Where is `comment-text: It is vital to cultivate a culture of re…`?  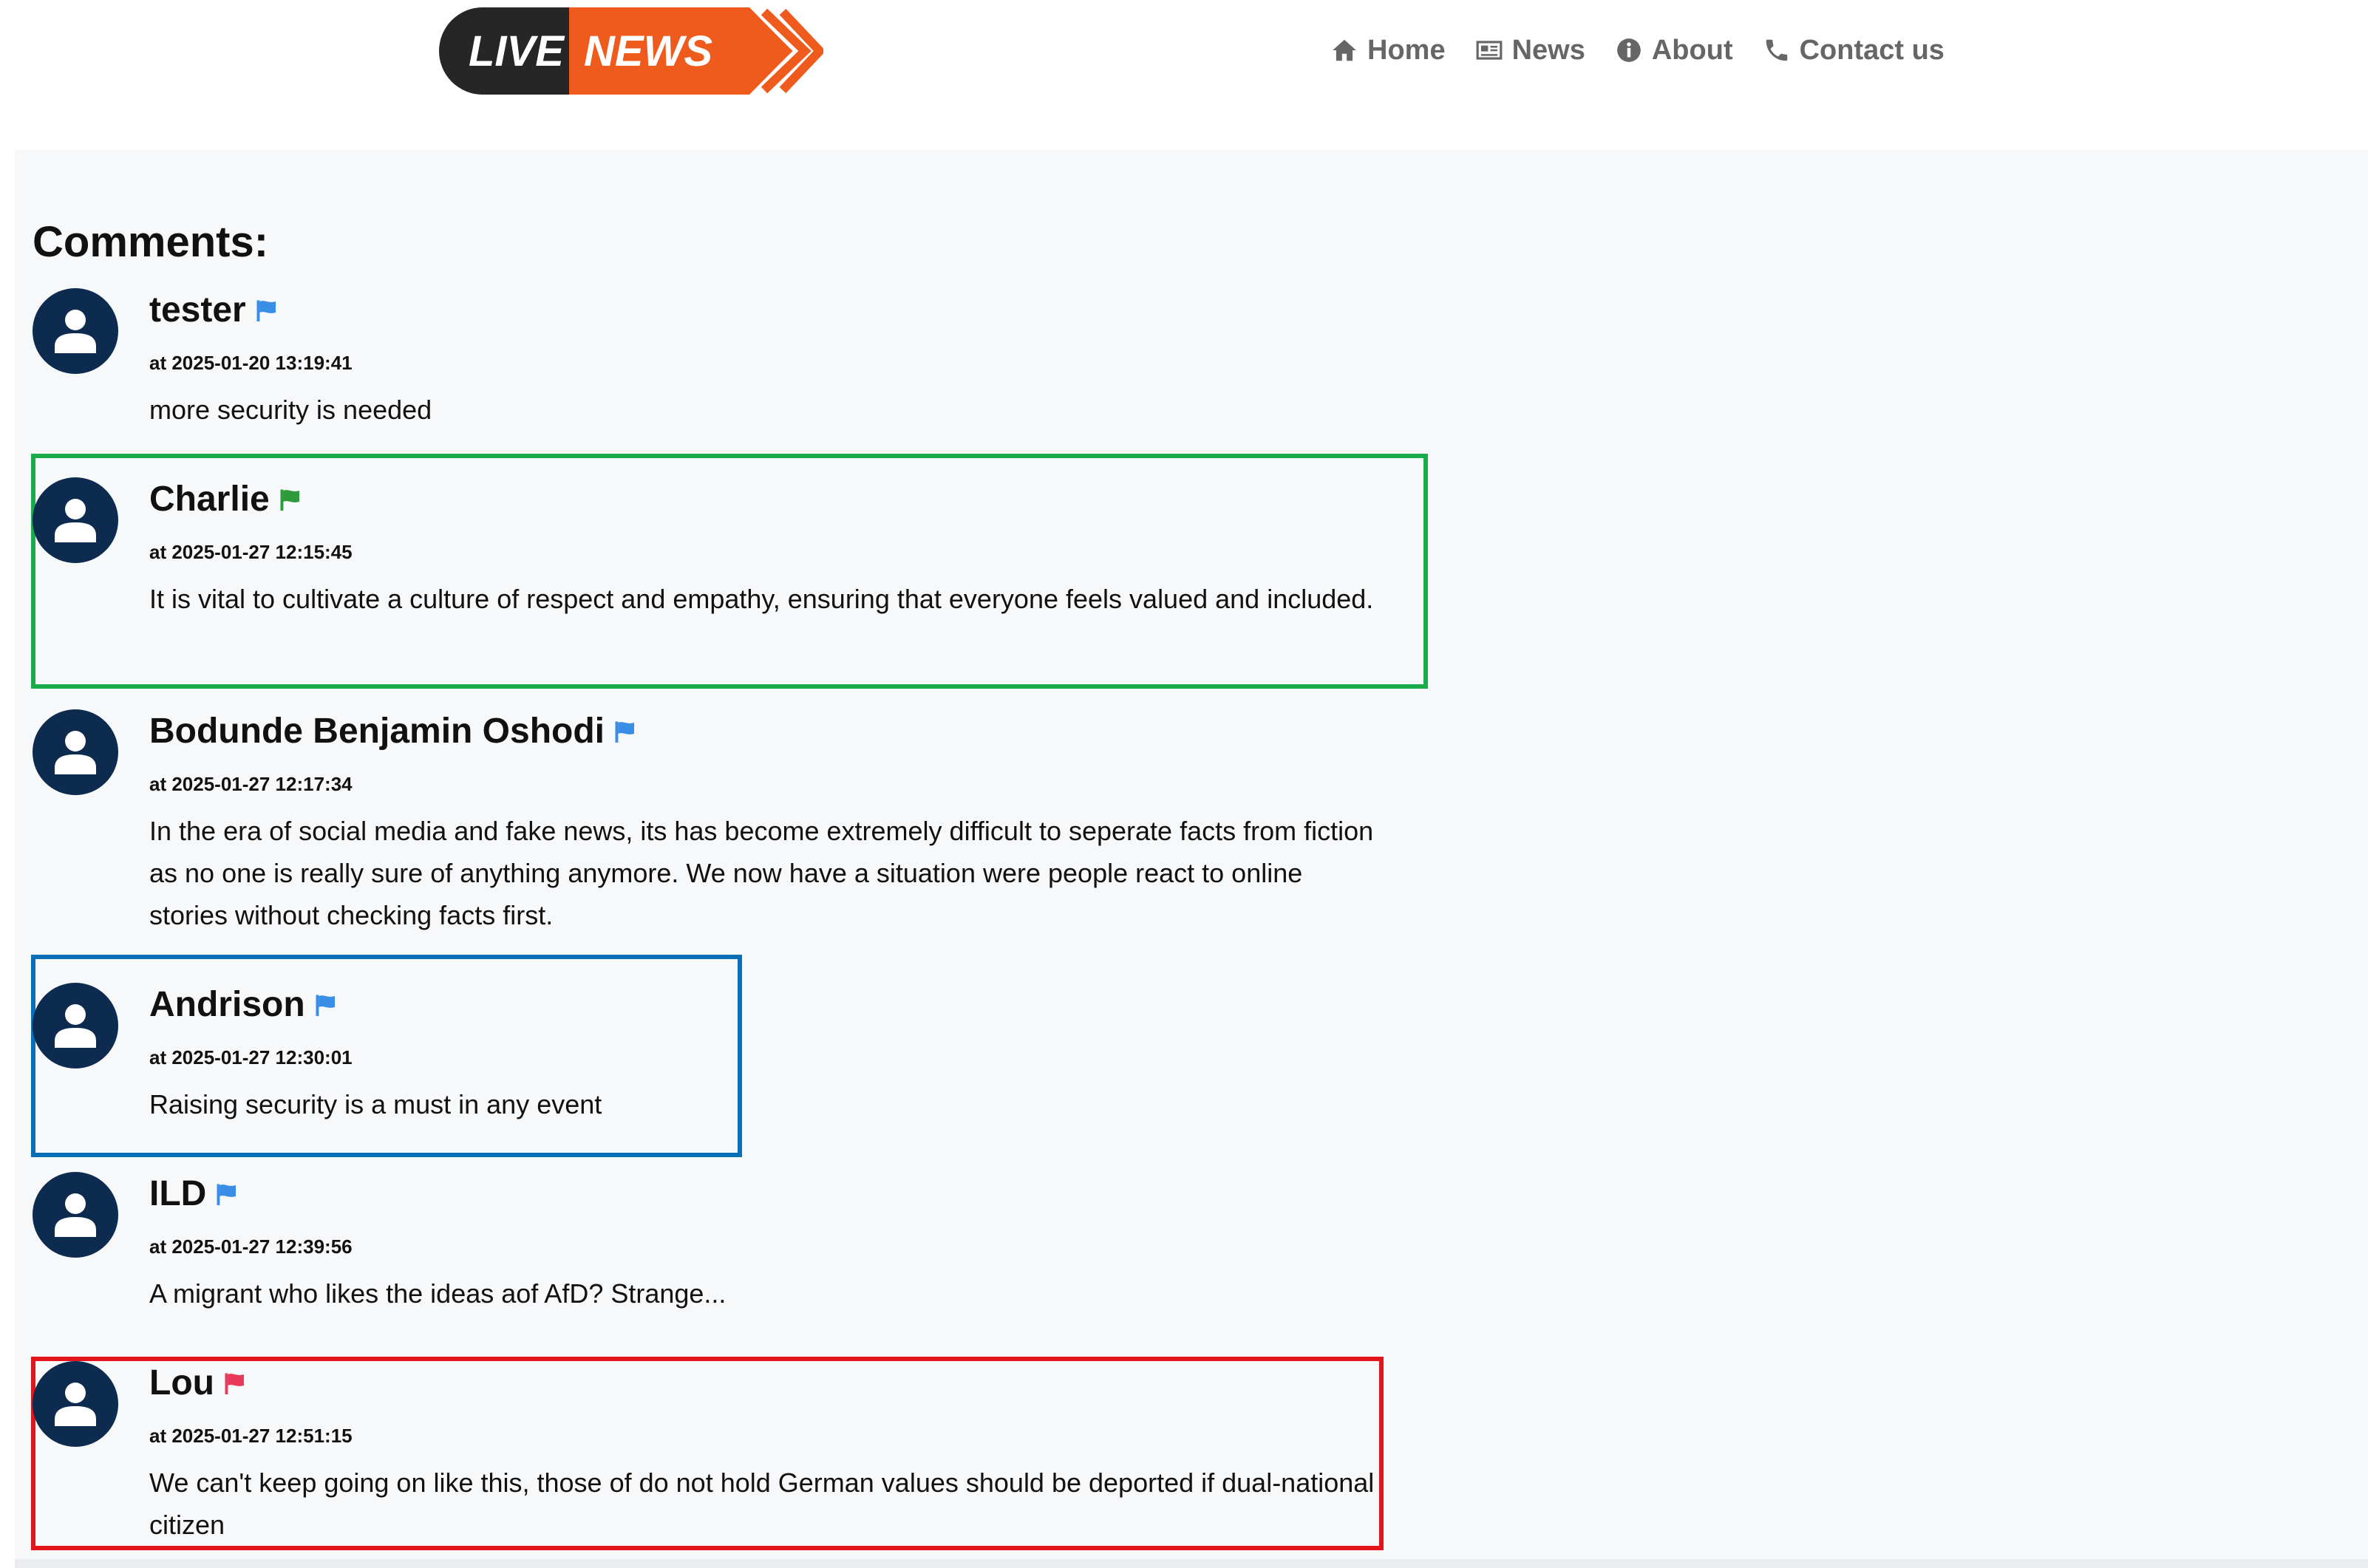
comment-text: It is vital to cultivate a culture of re… is located at coordinates (762, 599).